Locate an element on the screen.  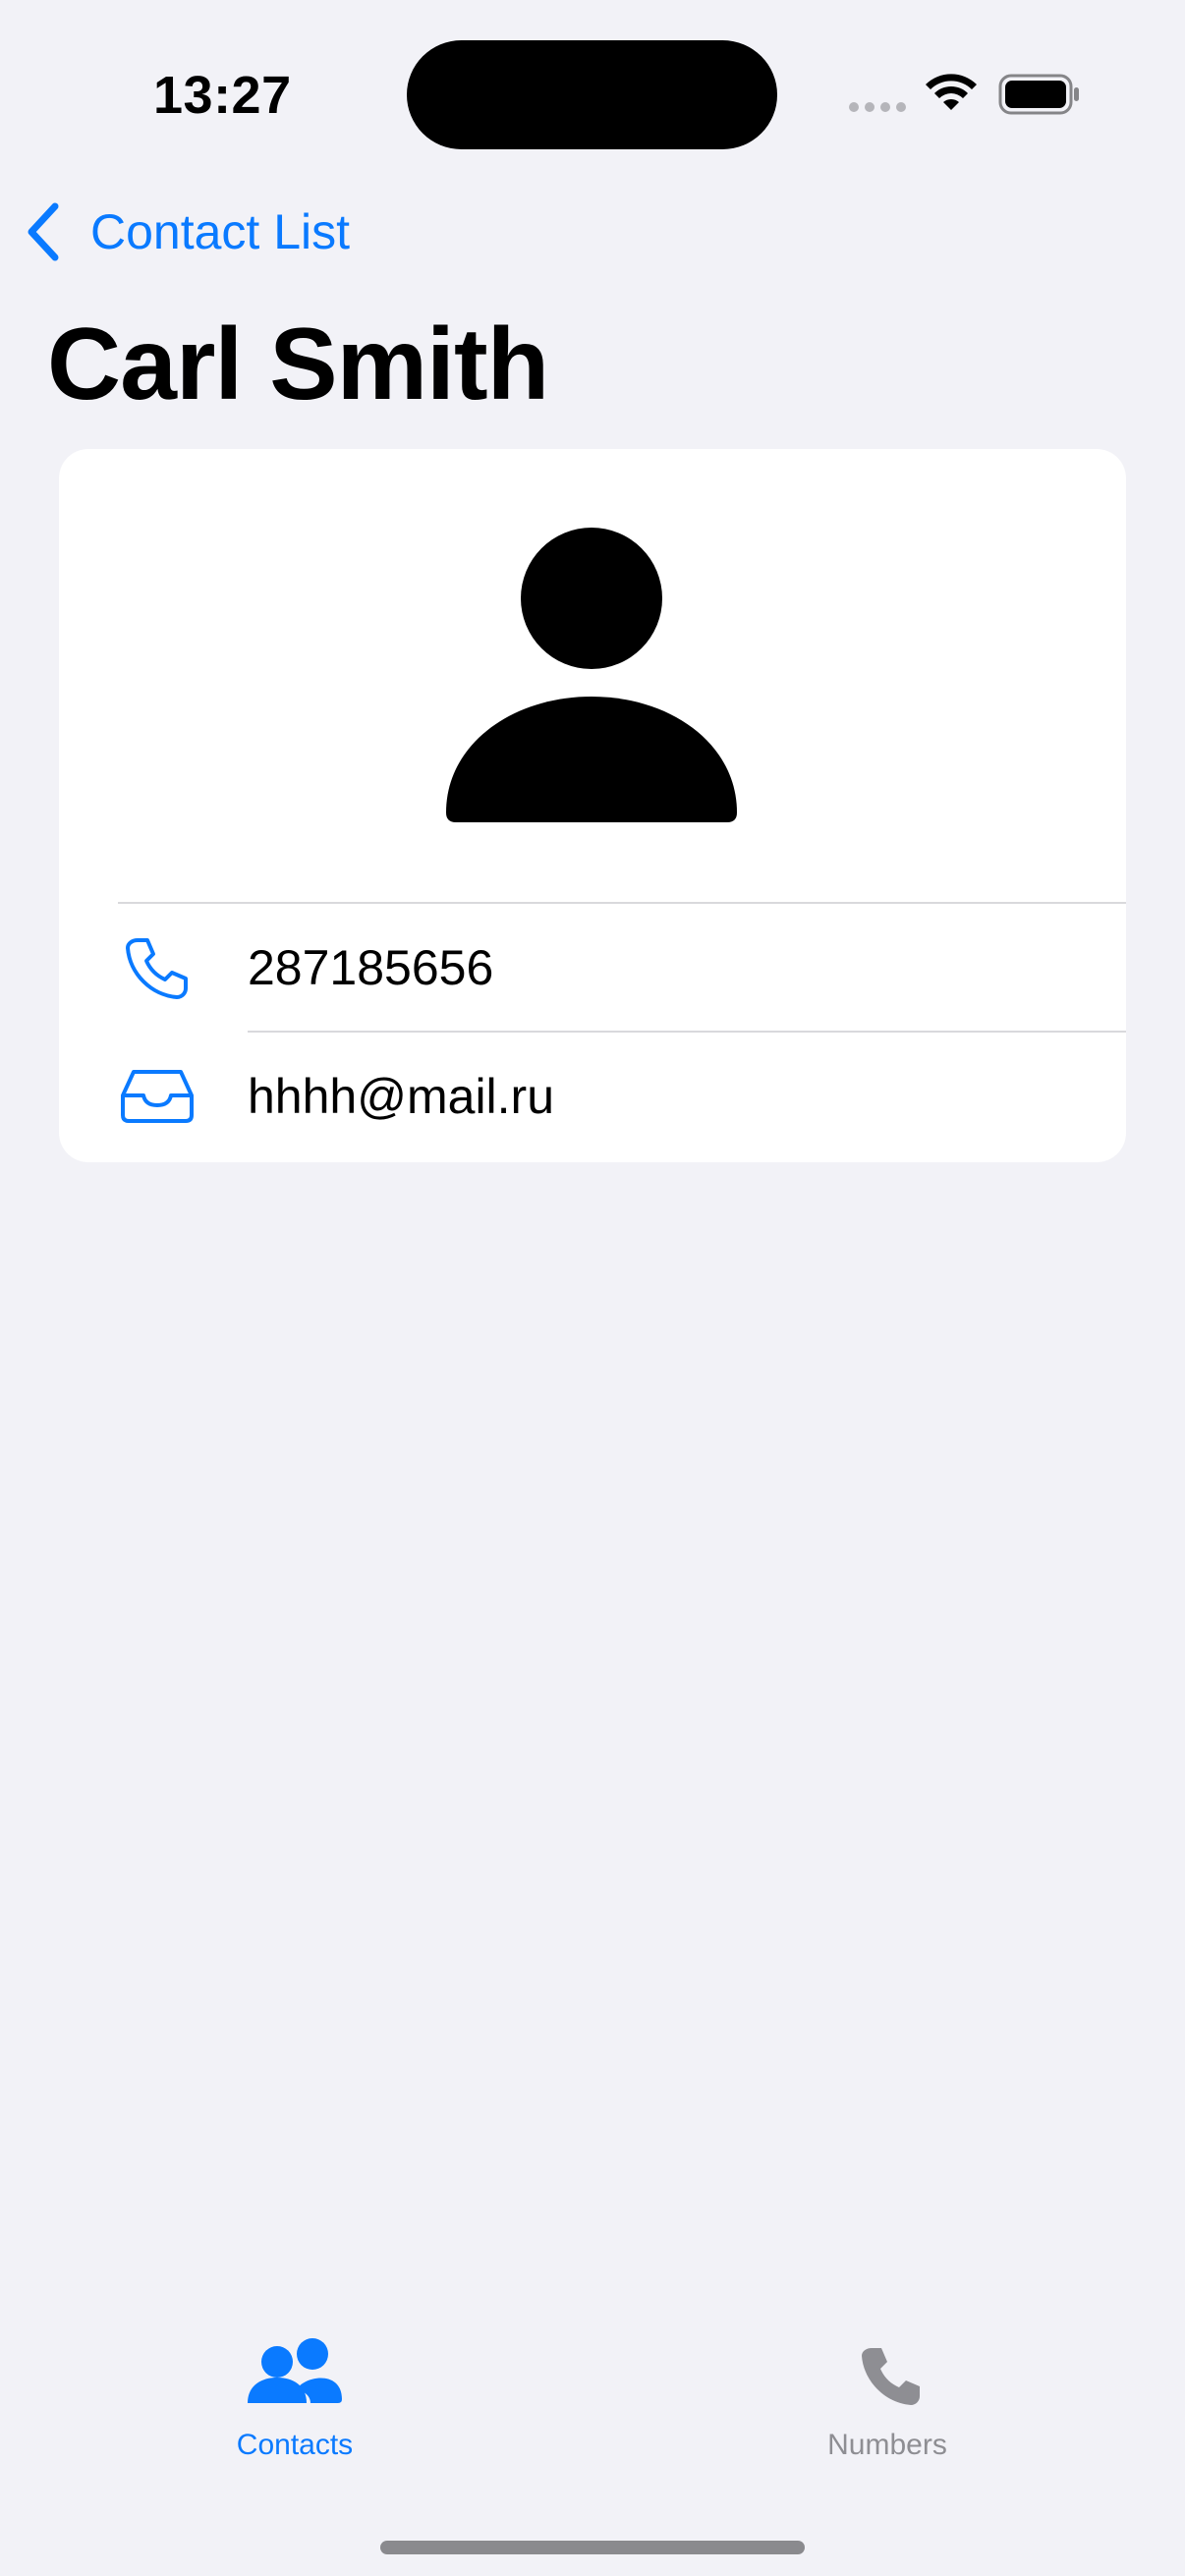
email-row: hhhh@mail.ru is located at coordinates (592, 1096).